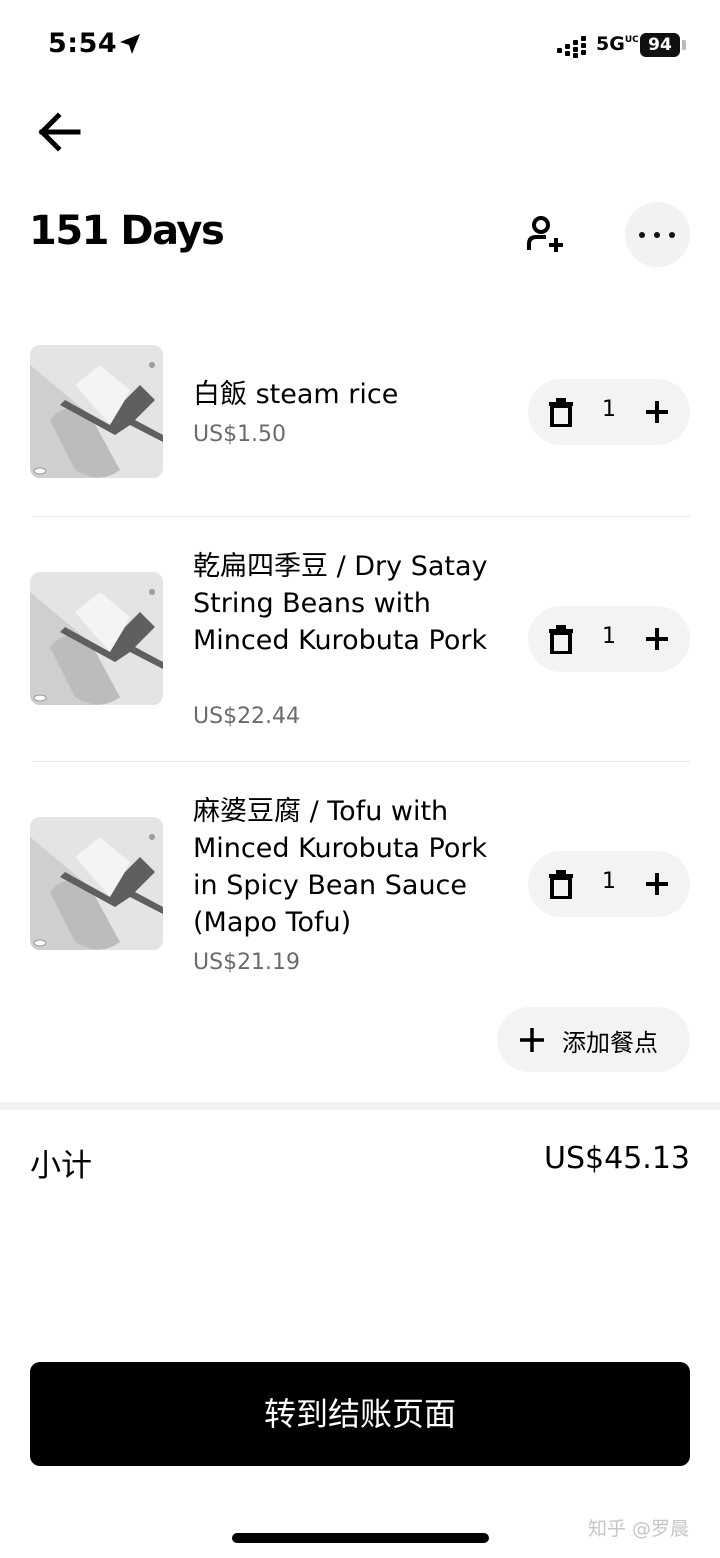  I want to click on more-options-button, so click(657, 234).